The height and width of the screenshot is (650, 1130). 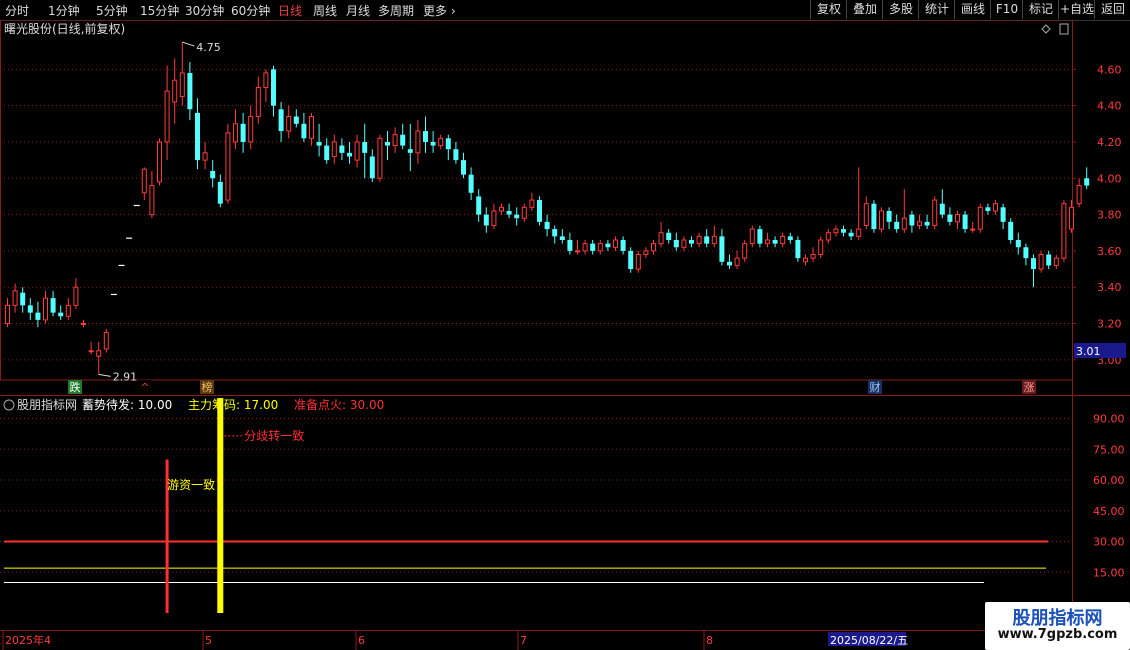 I want to click on toolbar-button-8: 返回, so click(x=1112, y=9).